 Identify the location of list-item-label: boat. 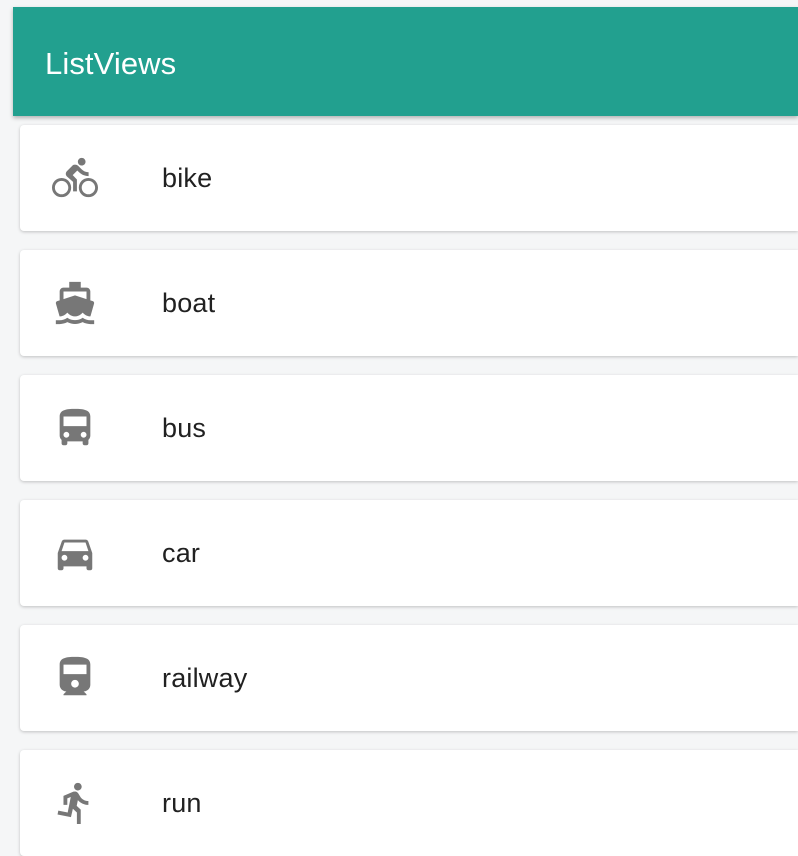
(189, 302).